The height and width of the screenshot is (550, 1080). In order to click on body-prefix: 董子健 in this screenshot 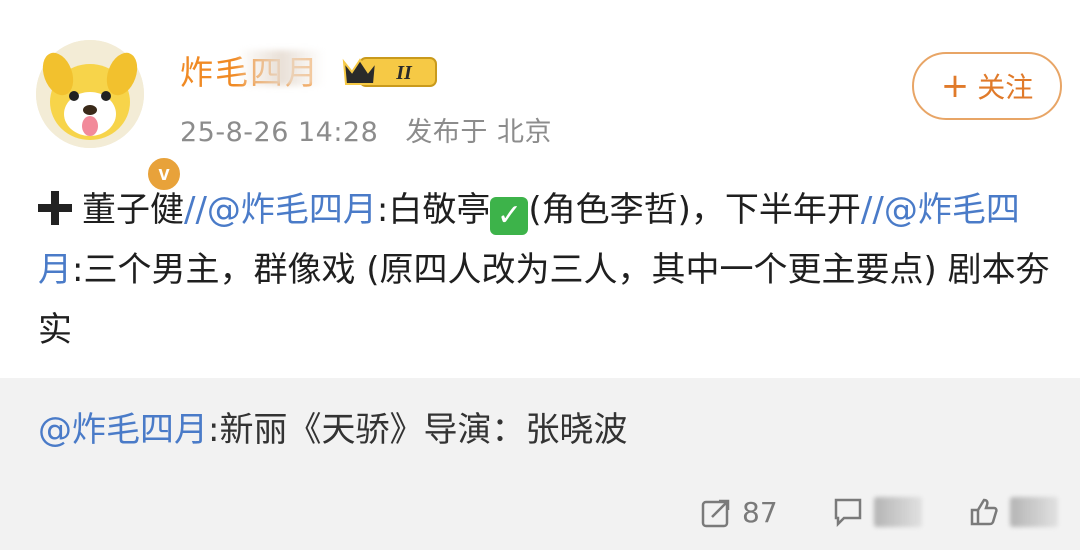, I will do `click(133, 210)`.